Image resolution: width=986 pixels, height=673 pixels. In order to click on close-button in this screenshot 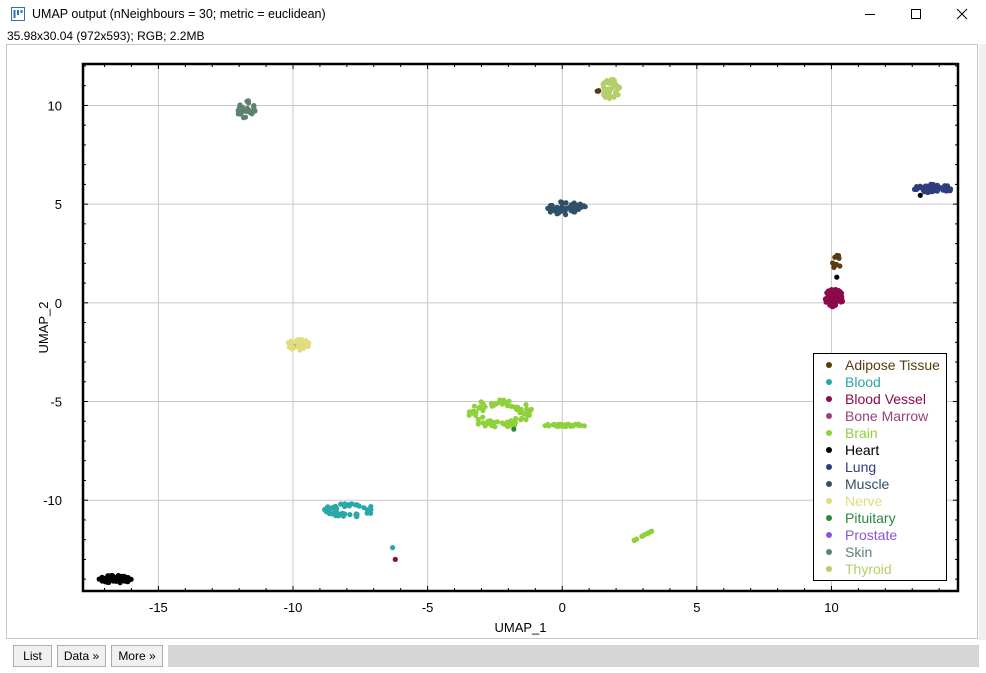, I will do `click(962, 14)`.